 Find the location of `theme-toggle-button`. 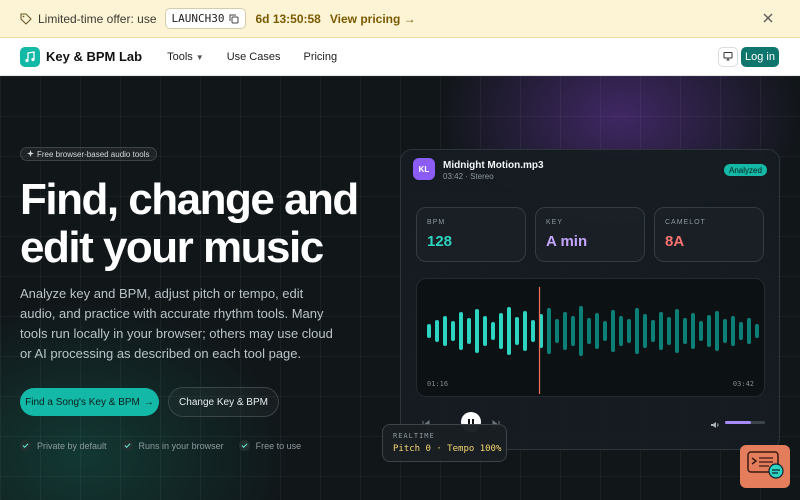

theme-toggle-button is located at coordinates (728, 57).